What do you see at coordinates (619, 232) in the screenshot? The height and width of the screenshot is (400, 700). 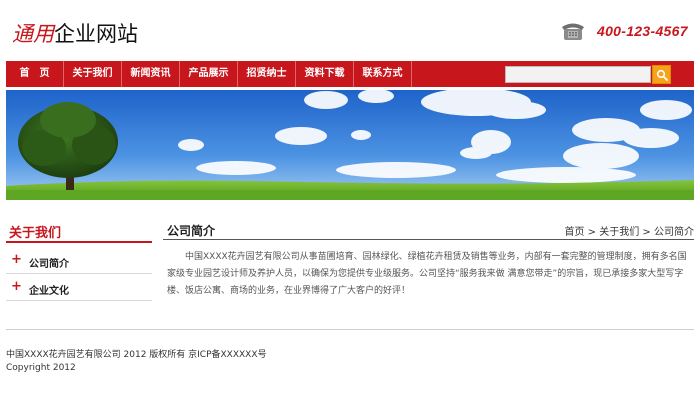 I see `breadcrumb-about: 关于我们` at bounding box center [619, 232].